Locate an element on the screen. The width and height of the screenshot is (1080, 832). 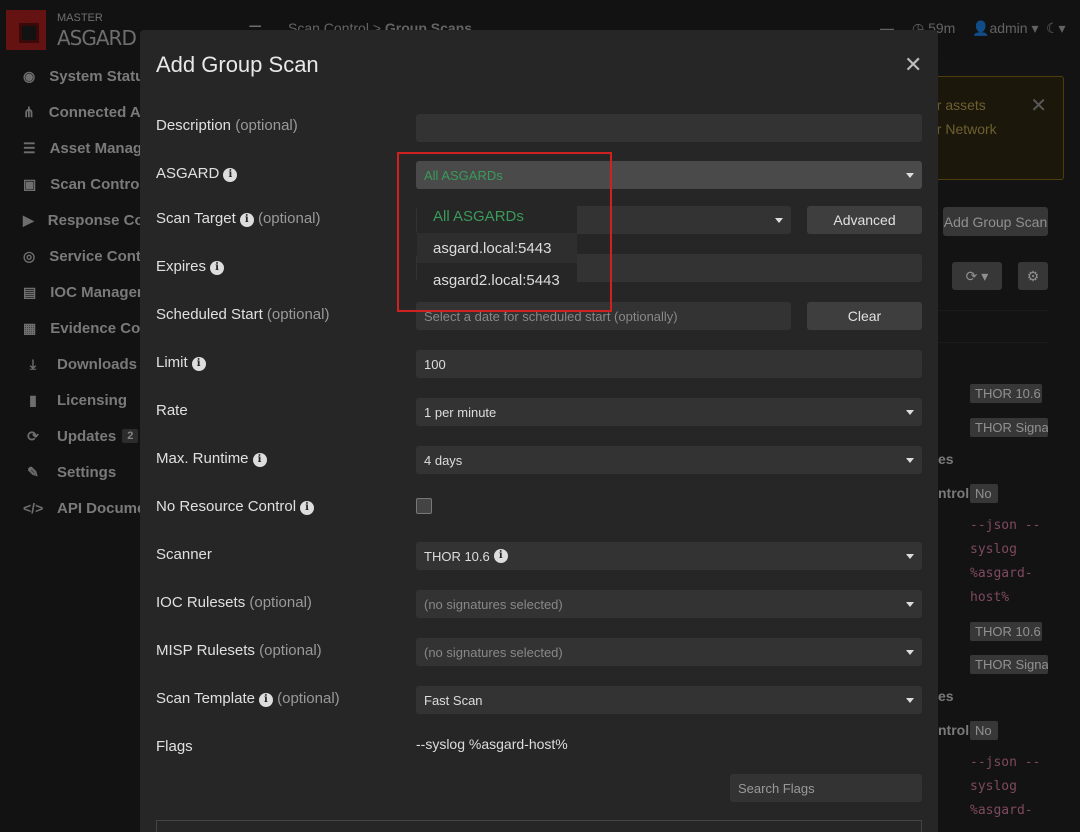
no-resource-control-label: No Resource Control i is located at coordinates (235, 506).